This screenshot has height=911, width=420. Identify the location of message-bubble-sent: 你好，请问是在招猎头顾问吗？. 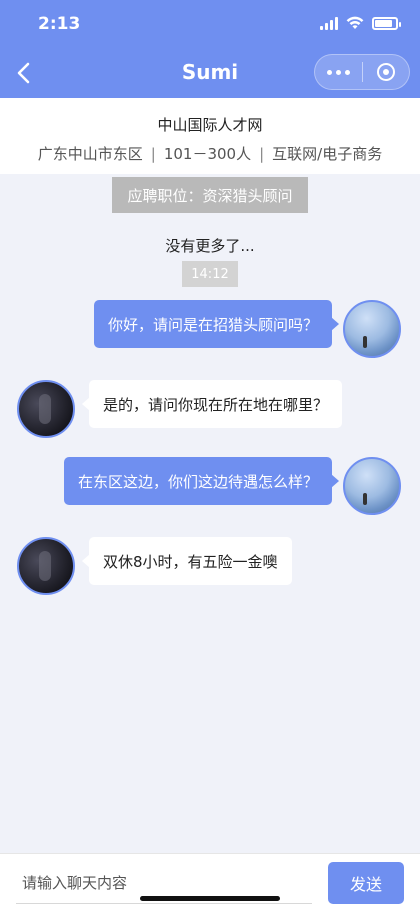
(216, 324).